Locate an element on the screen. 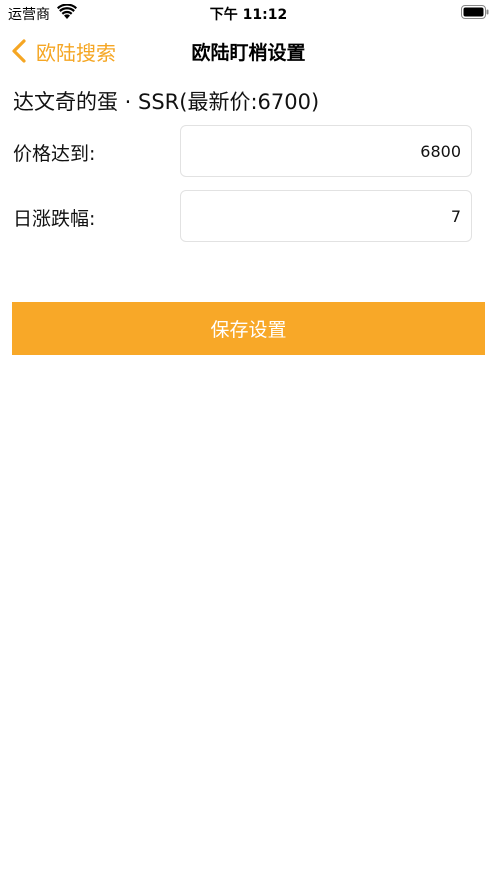 This screenshot has width=497, height=883. status-bar: 运营商 下午 11:12 is located at coordinates (248, 13).